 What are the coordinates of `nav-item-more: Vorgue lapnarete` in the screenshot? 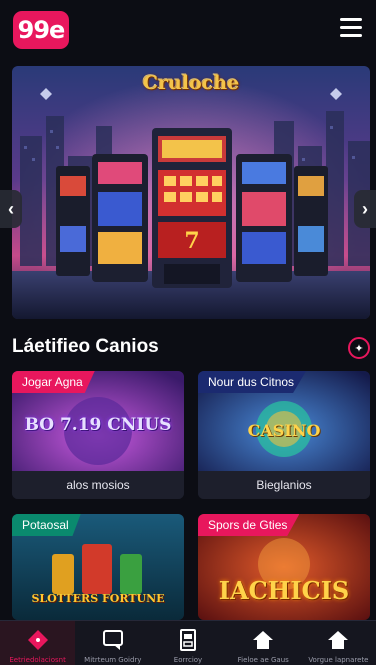 It's located at (338, 643).